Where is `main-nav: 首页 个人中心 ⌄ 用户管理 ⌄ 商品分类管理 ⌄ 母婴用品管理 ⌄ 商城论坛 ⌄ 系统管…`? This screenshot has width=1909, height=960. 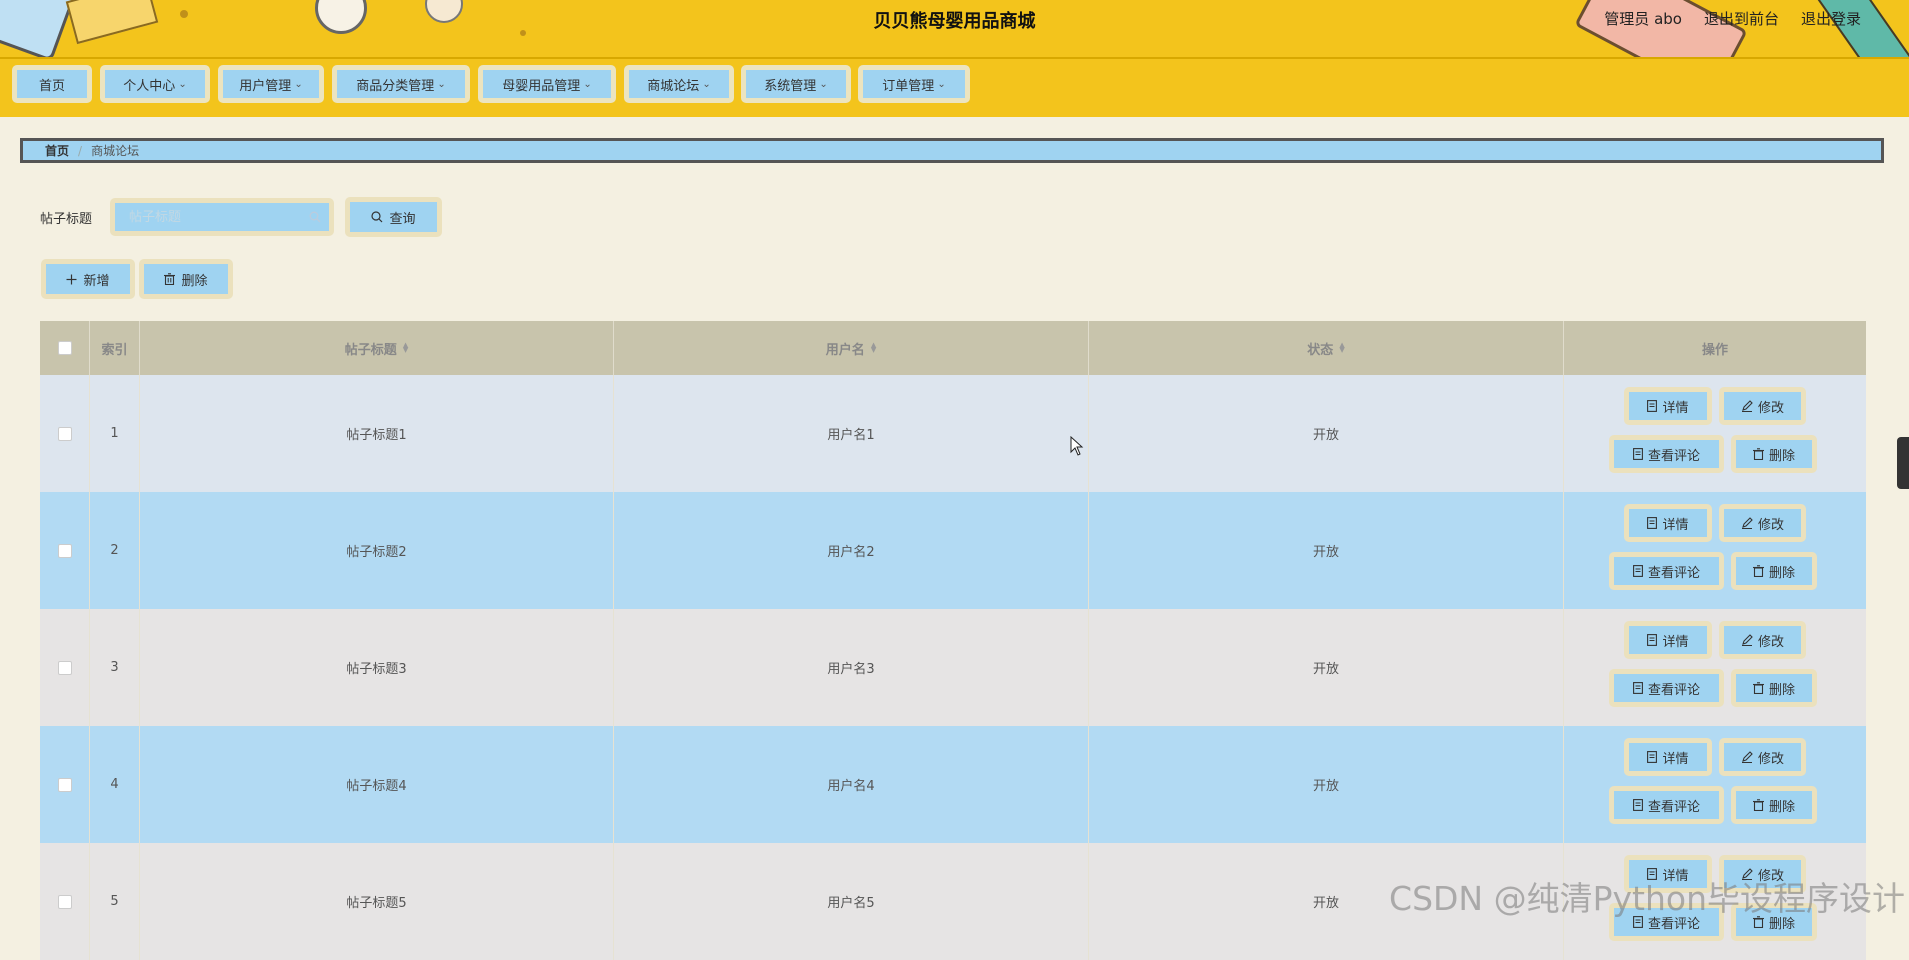 main-nav: 首页 个人中心 ⌄ 用户管理 ⌄ 商品分类管理 ⌄ 母婴用品管理 ⌄ 商城论坛 ⌄ 系统管… is located at coordinates (954, 88).